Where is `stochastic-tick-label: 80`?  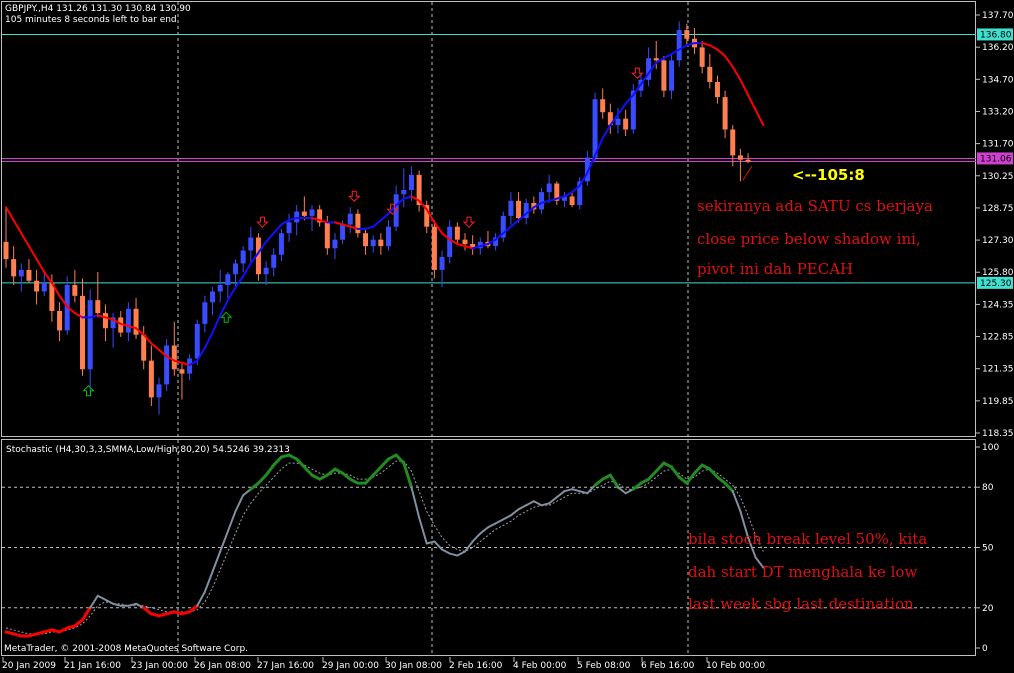
stochastic-tick-label: 80 is located at coordinates (988, 488).